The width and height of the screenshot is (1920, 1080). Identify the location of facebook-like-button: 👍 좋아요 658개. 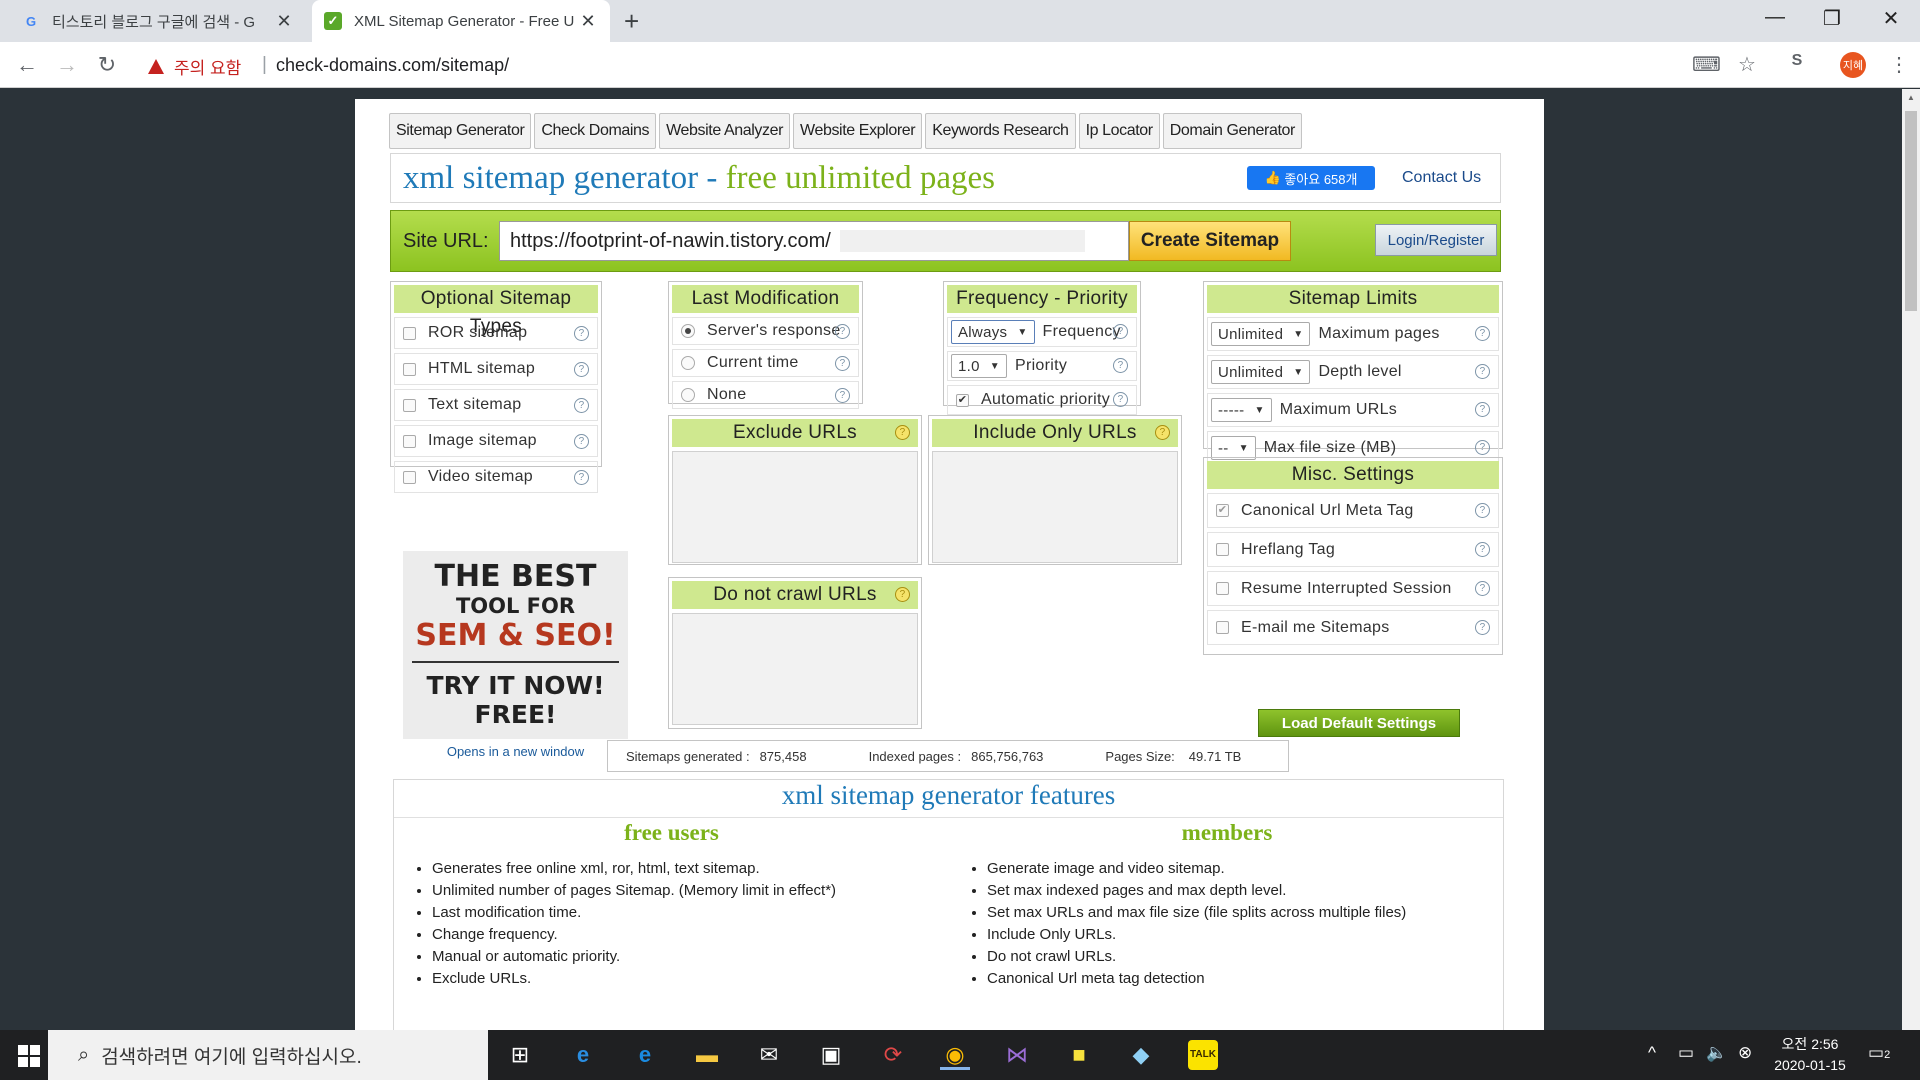
(1311, 178).